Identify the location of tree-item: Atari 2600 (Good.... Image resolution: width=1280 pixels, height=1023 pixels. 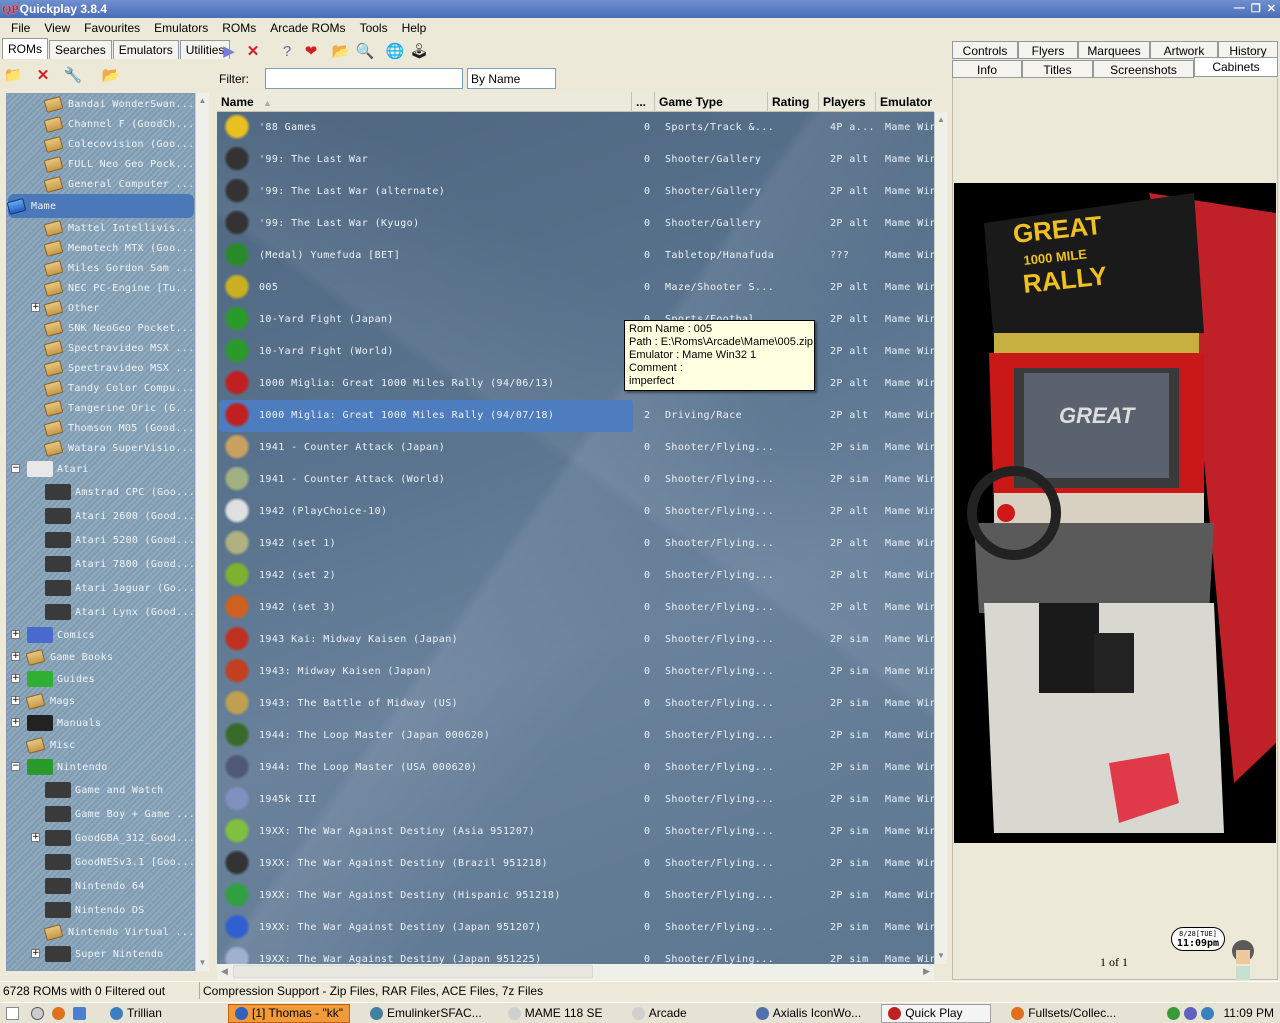
(119, 516).